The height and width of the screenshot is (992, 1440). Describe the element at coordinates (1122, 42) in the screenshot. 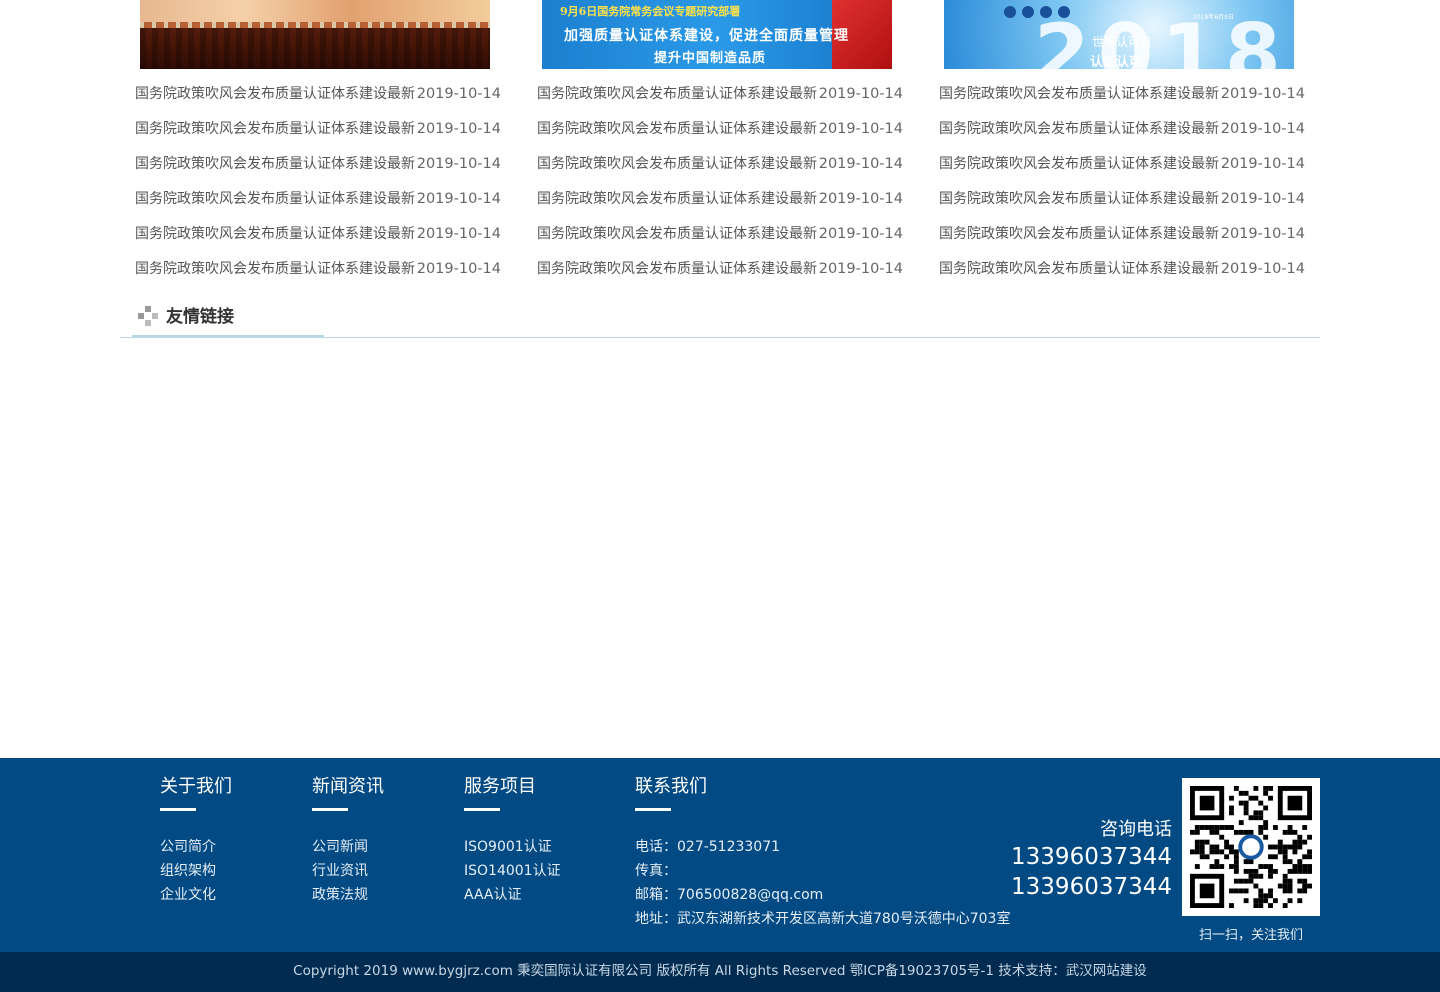

I see `poster-title: 世界认可日` at that location.